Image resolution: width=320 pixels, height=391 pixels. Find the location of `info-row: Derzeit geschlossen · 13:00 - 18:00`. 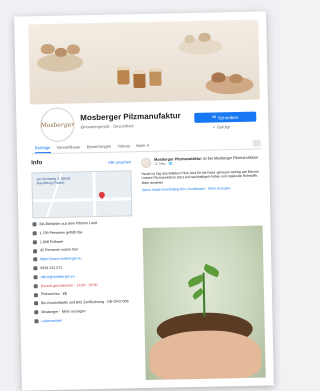

info-row: Derzeit geschlossen · 13:00 - 18:00 is located at coordinates (83, 285).